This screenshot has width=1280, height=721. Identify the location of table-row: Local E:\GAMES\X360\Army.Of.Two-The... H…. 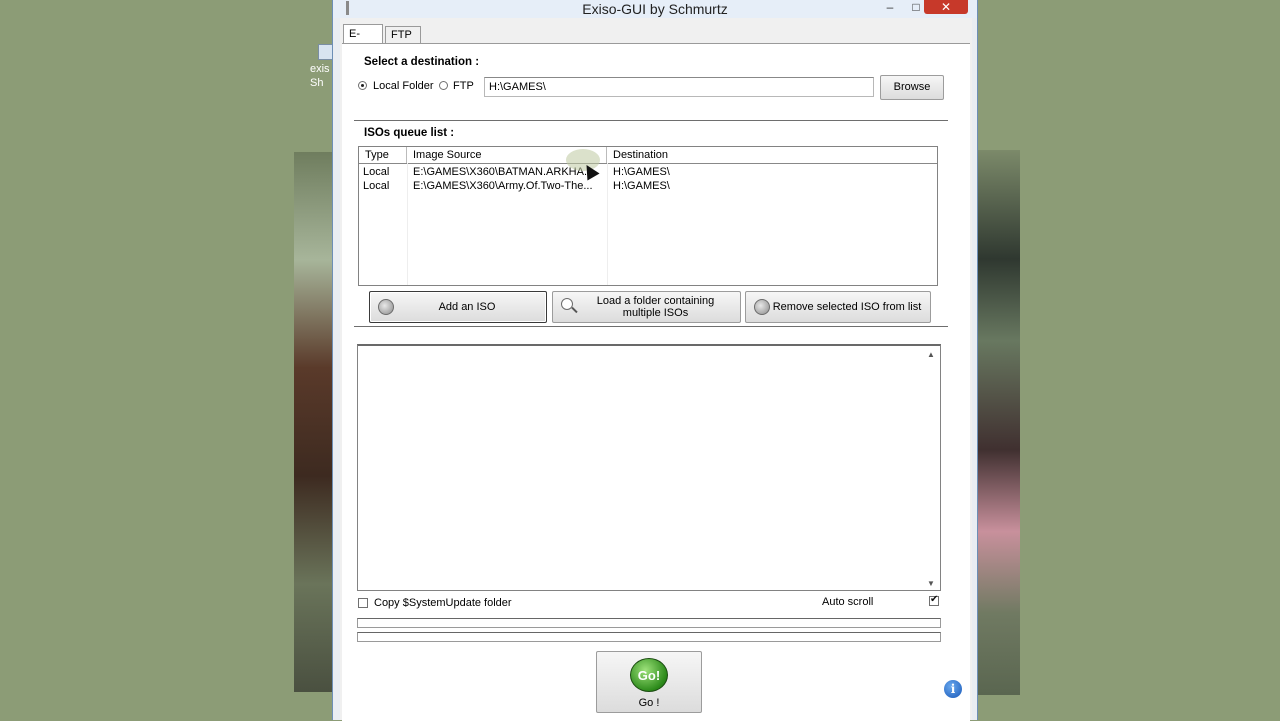
(648, 186).